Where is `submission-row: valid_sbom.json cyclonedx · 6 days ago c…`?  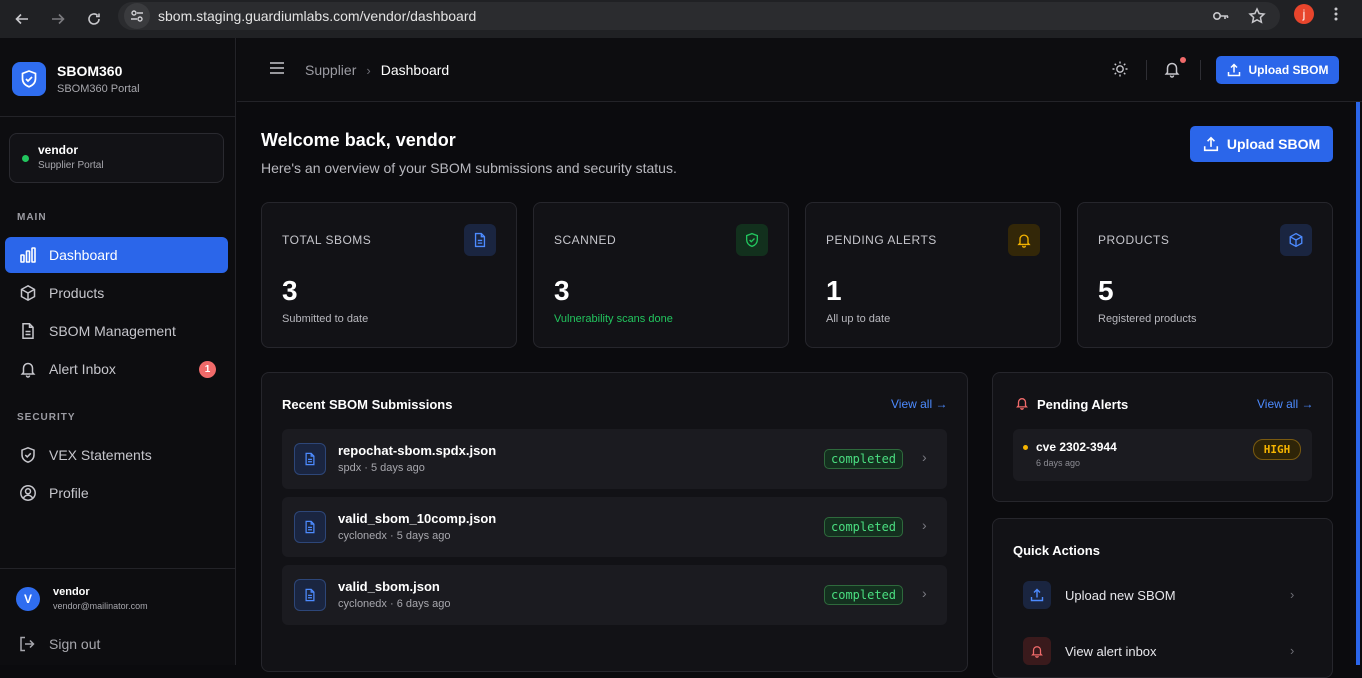
submission-row: valid_sbom.json cyclonedx · 6 days ago c… is located at coordinates (614, 595).